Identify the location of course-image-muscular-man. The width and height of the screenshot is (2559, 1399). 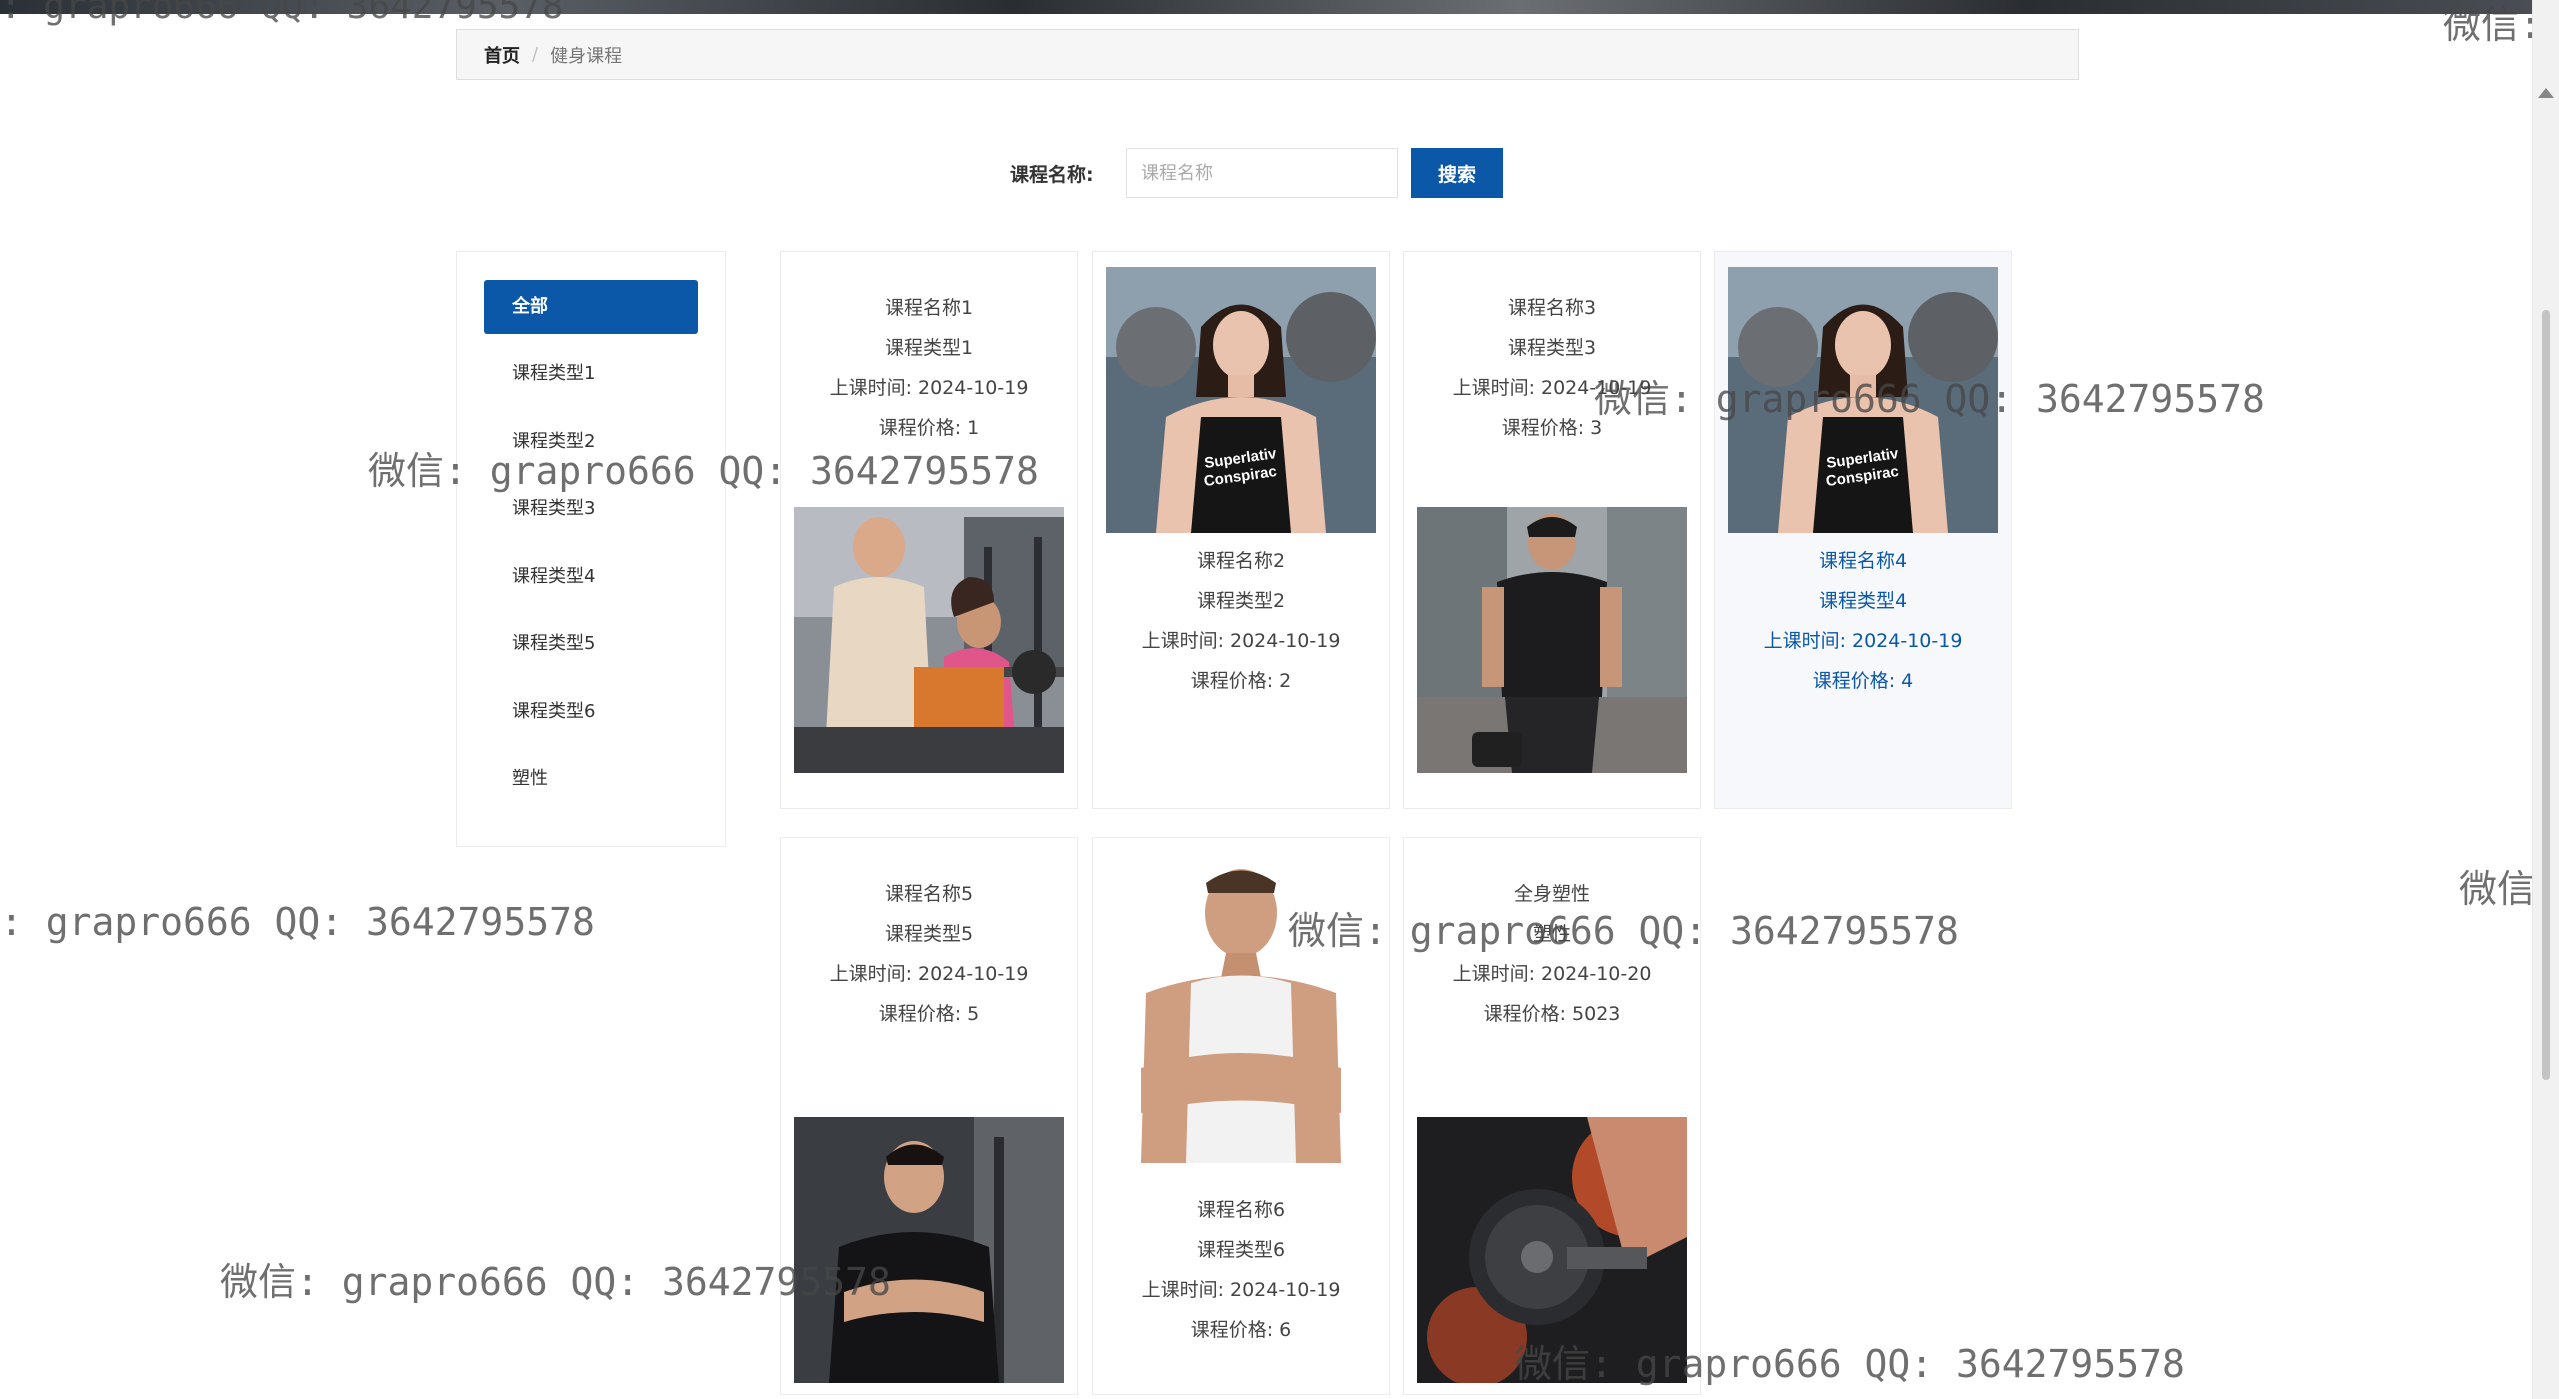
(1241, 1008).